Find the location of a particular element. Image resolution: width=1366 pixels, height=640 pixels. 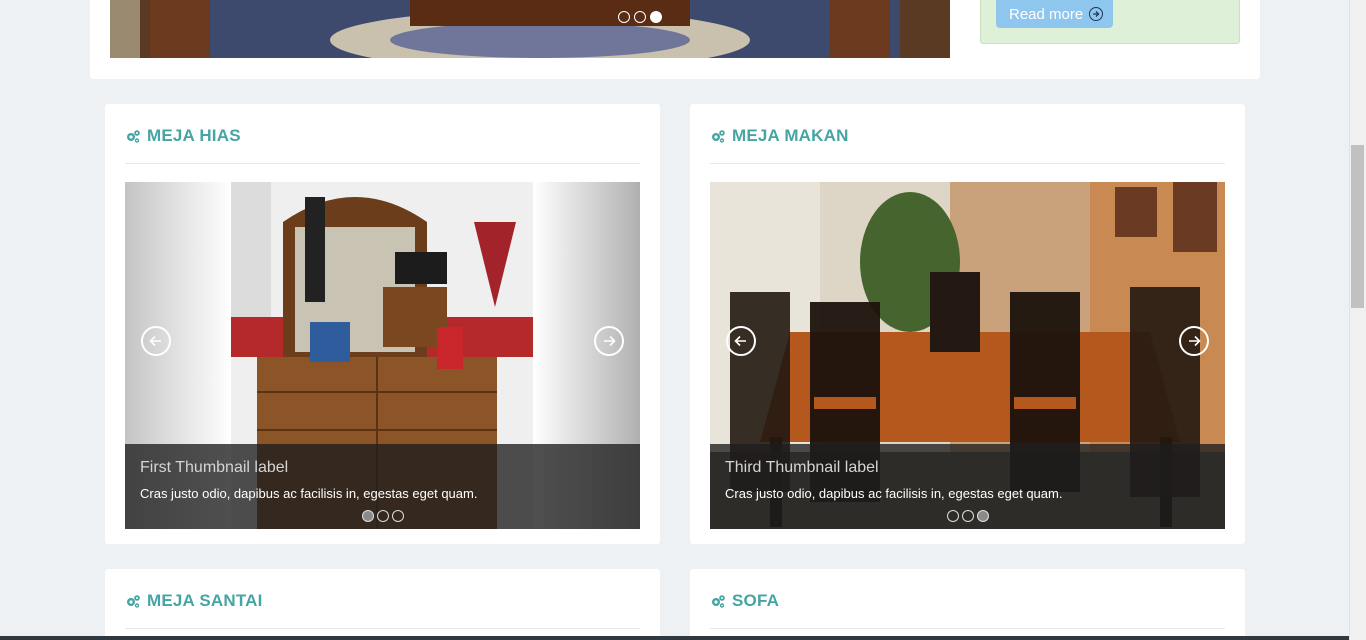

card-title: MEJA MAKAN is located at coordinates (779, 136).